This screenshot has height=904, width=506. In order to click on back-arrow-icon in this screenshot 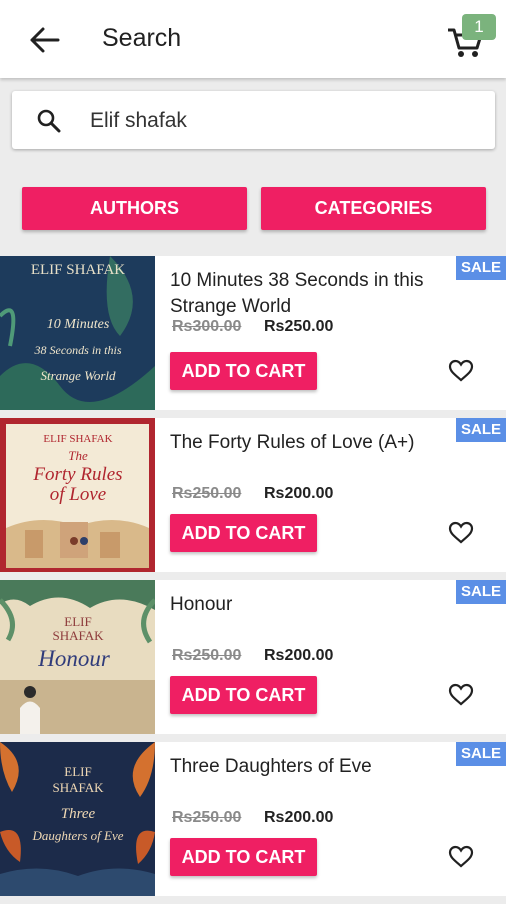, I will do `click(46, 40)`.